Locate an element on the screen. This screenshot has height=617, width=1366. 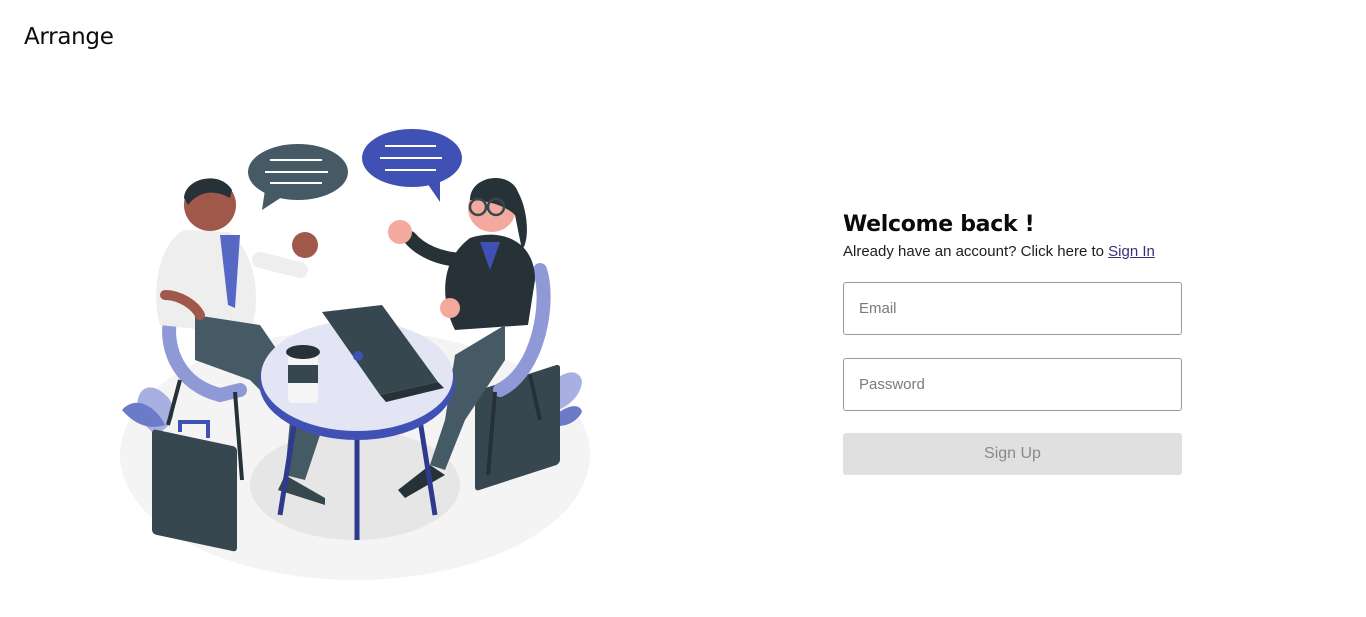
sign-up-button: Sign Up is located at coordinates (1012, 454).